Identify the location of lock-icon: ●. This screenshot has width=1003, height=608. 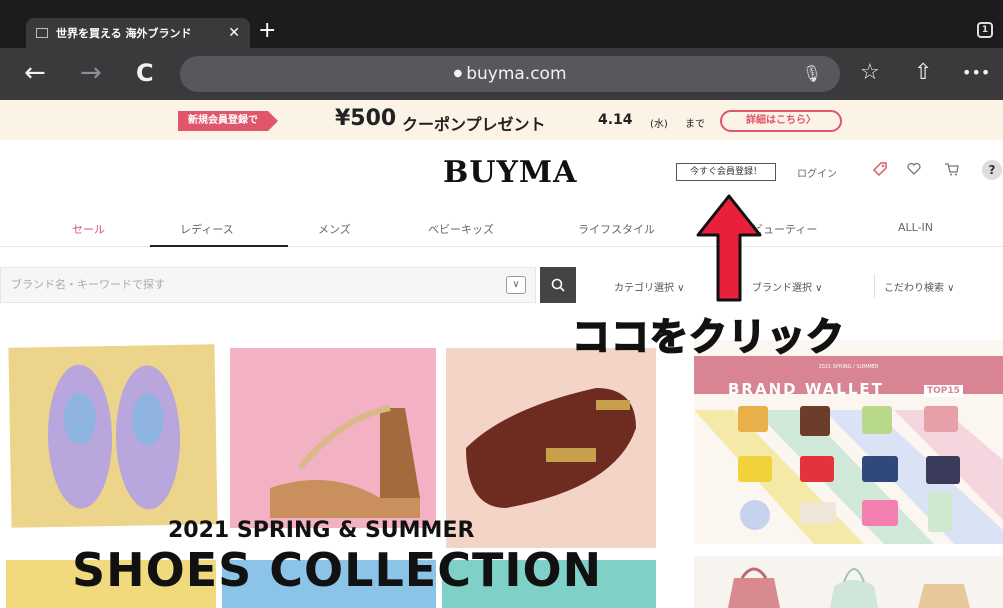
(458, 73).